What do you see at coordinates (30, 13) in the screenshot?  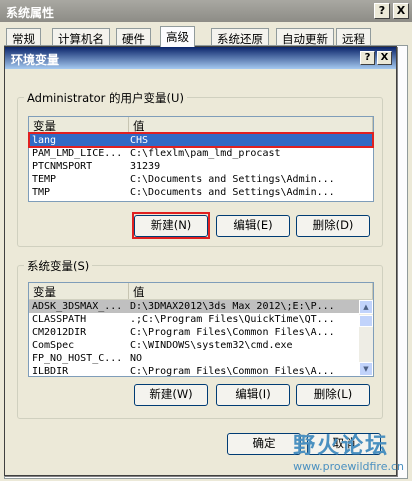 I see `outer-title-text: 系统属性` at bounding box center [30, 13].